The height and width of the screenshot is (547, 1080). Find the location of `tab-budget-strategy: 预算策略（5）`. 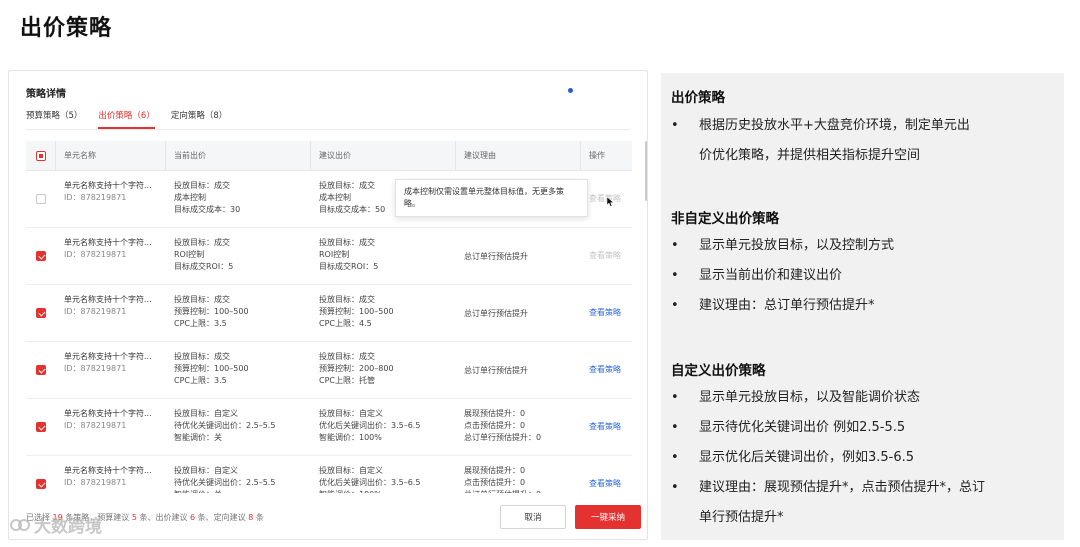

tab-budget-strategy: 预算策略（5） is located at coordinates (54, 119).